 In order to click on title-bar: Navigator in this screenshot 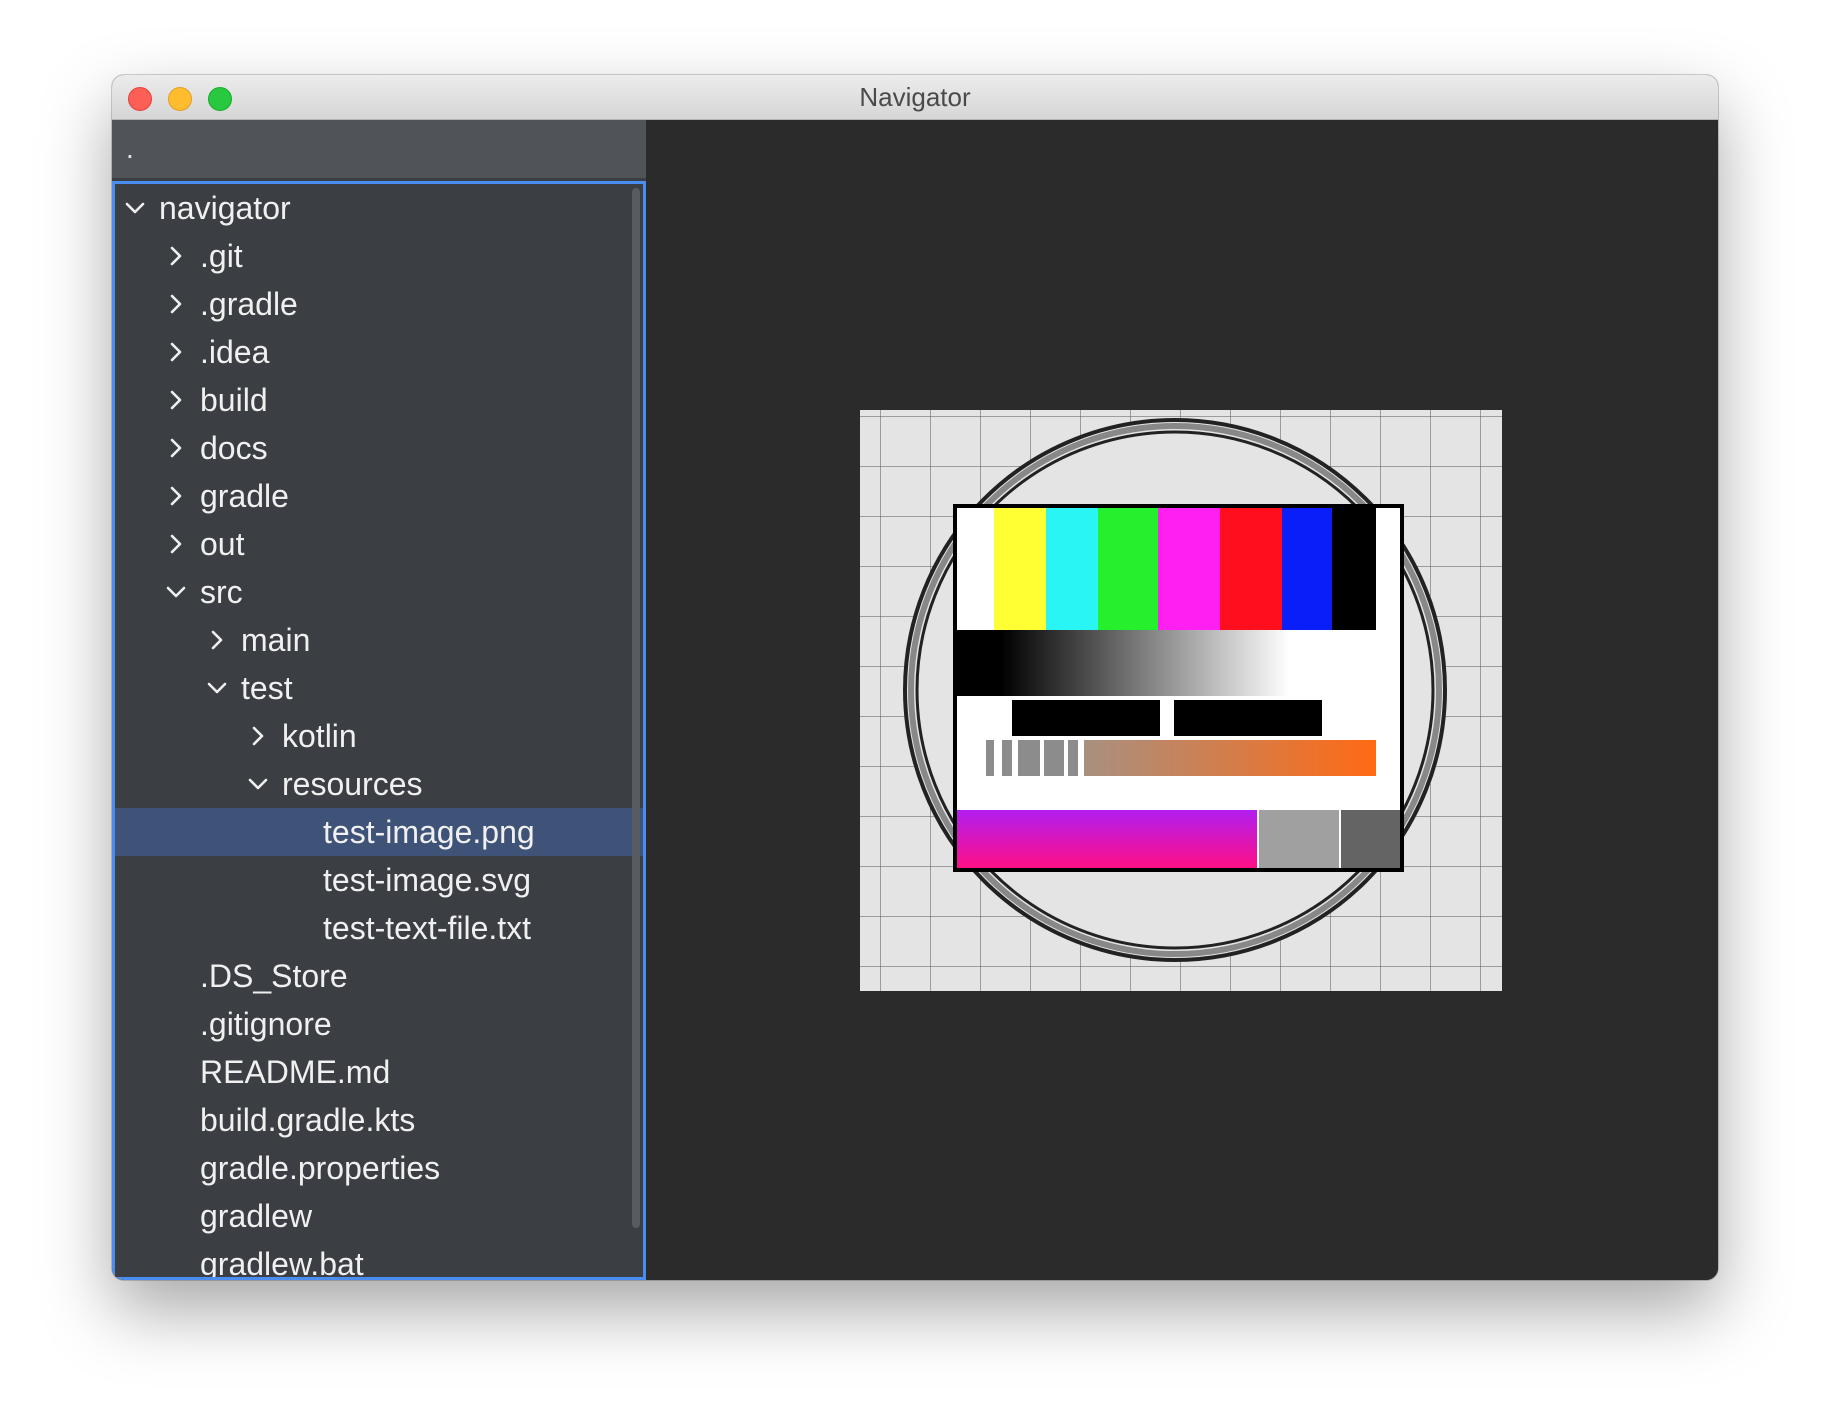, I will do `click(915, 97)`.